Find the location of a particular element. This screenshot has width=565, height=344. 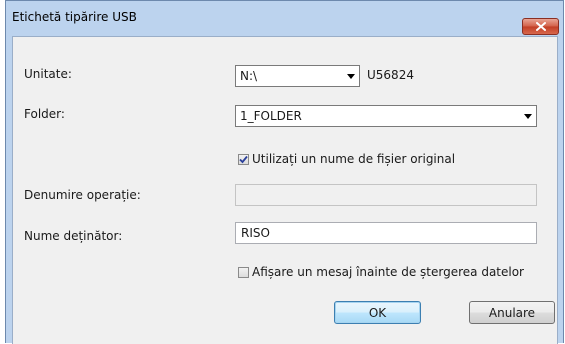

checkmark-icon is located at coordinates (243, 159).